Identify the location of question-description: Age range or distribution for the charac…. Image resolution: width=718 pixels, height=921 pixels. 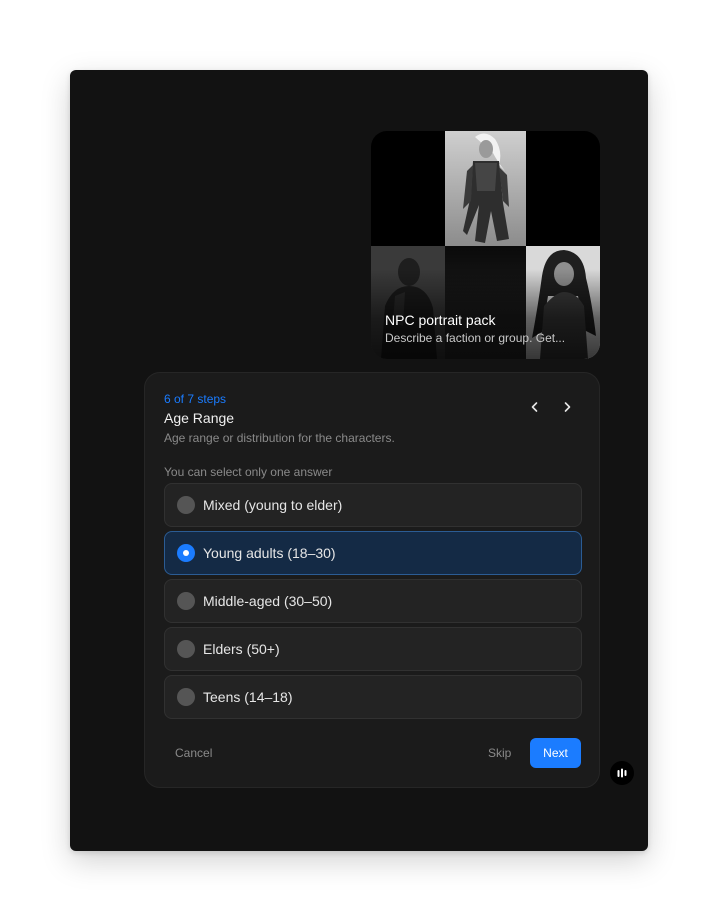
(279, 438).